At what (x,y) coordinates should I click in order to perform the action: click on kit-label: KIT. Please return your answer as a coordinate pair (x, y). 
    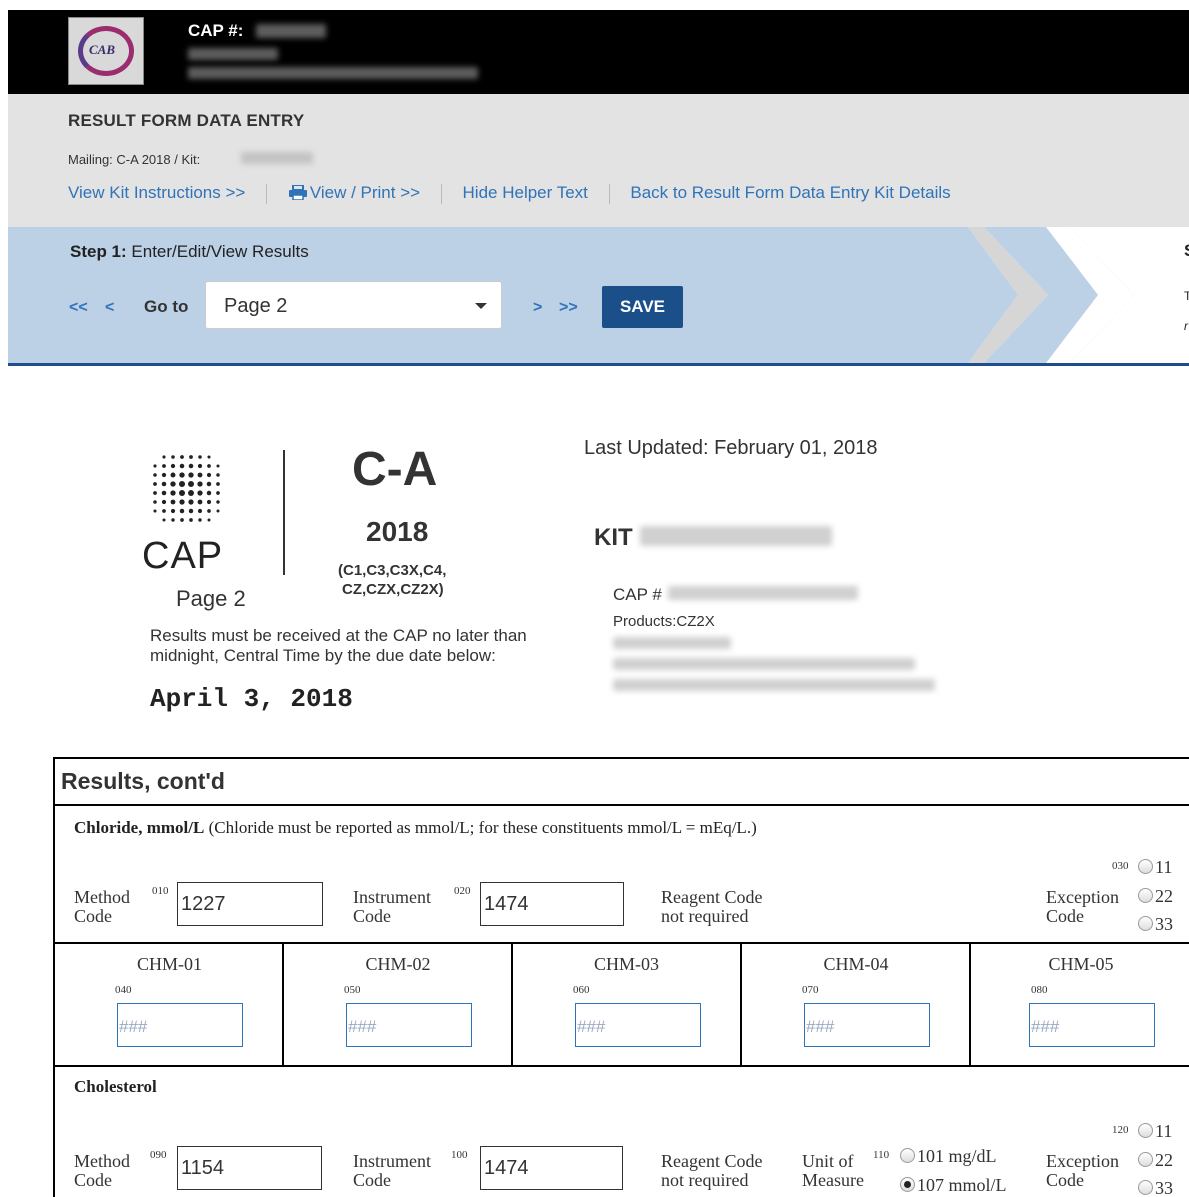
    Looking at the image, I should click on (613, 537).